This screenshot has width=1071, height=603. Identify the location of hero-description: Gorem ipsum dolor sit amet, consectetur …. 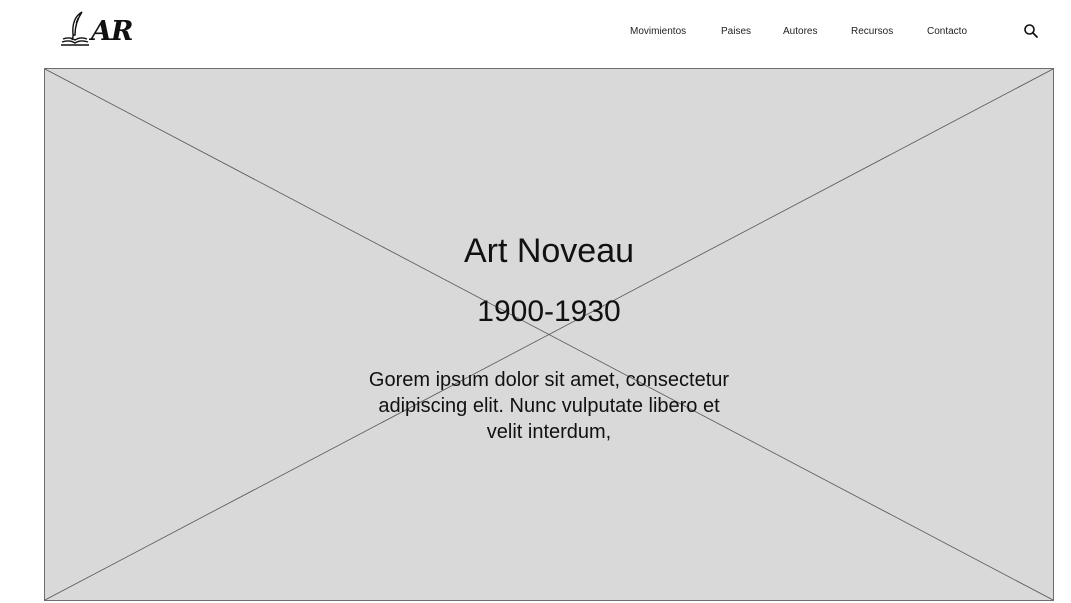
(549, 406).